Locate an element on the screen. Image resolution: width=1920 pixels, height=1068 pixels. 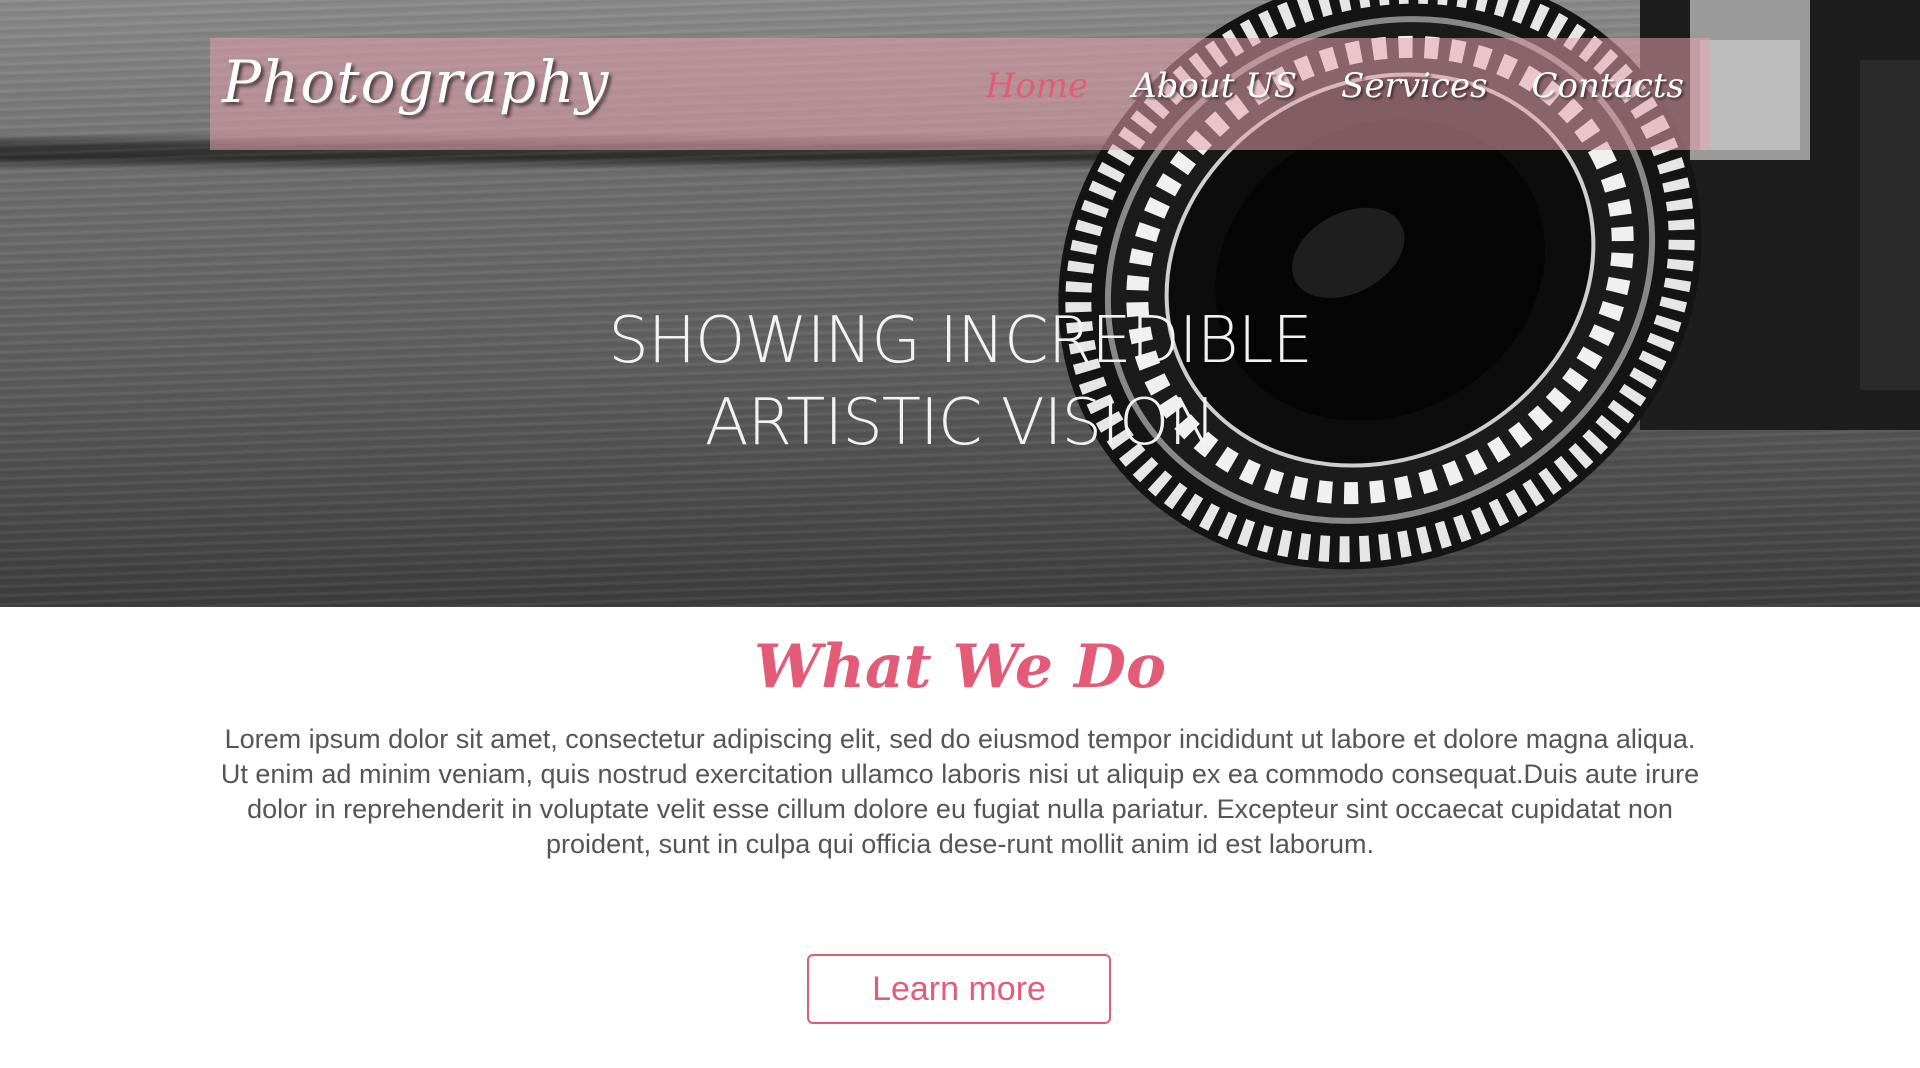
nav-link-contacts: Contacts is located at coordinates (1608, 86).